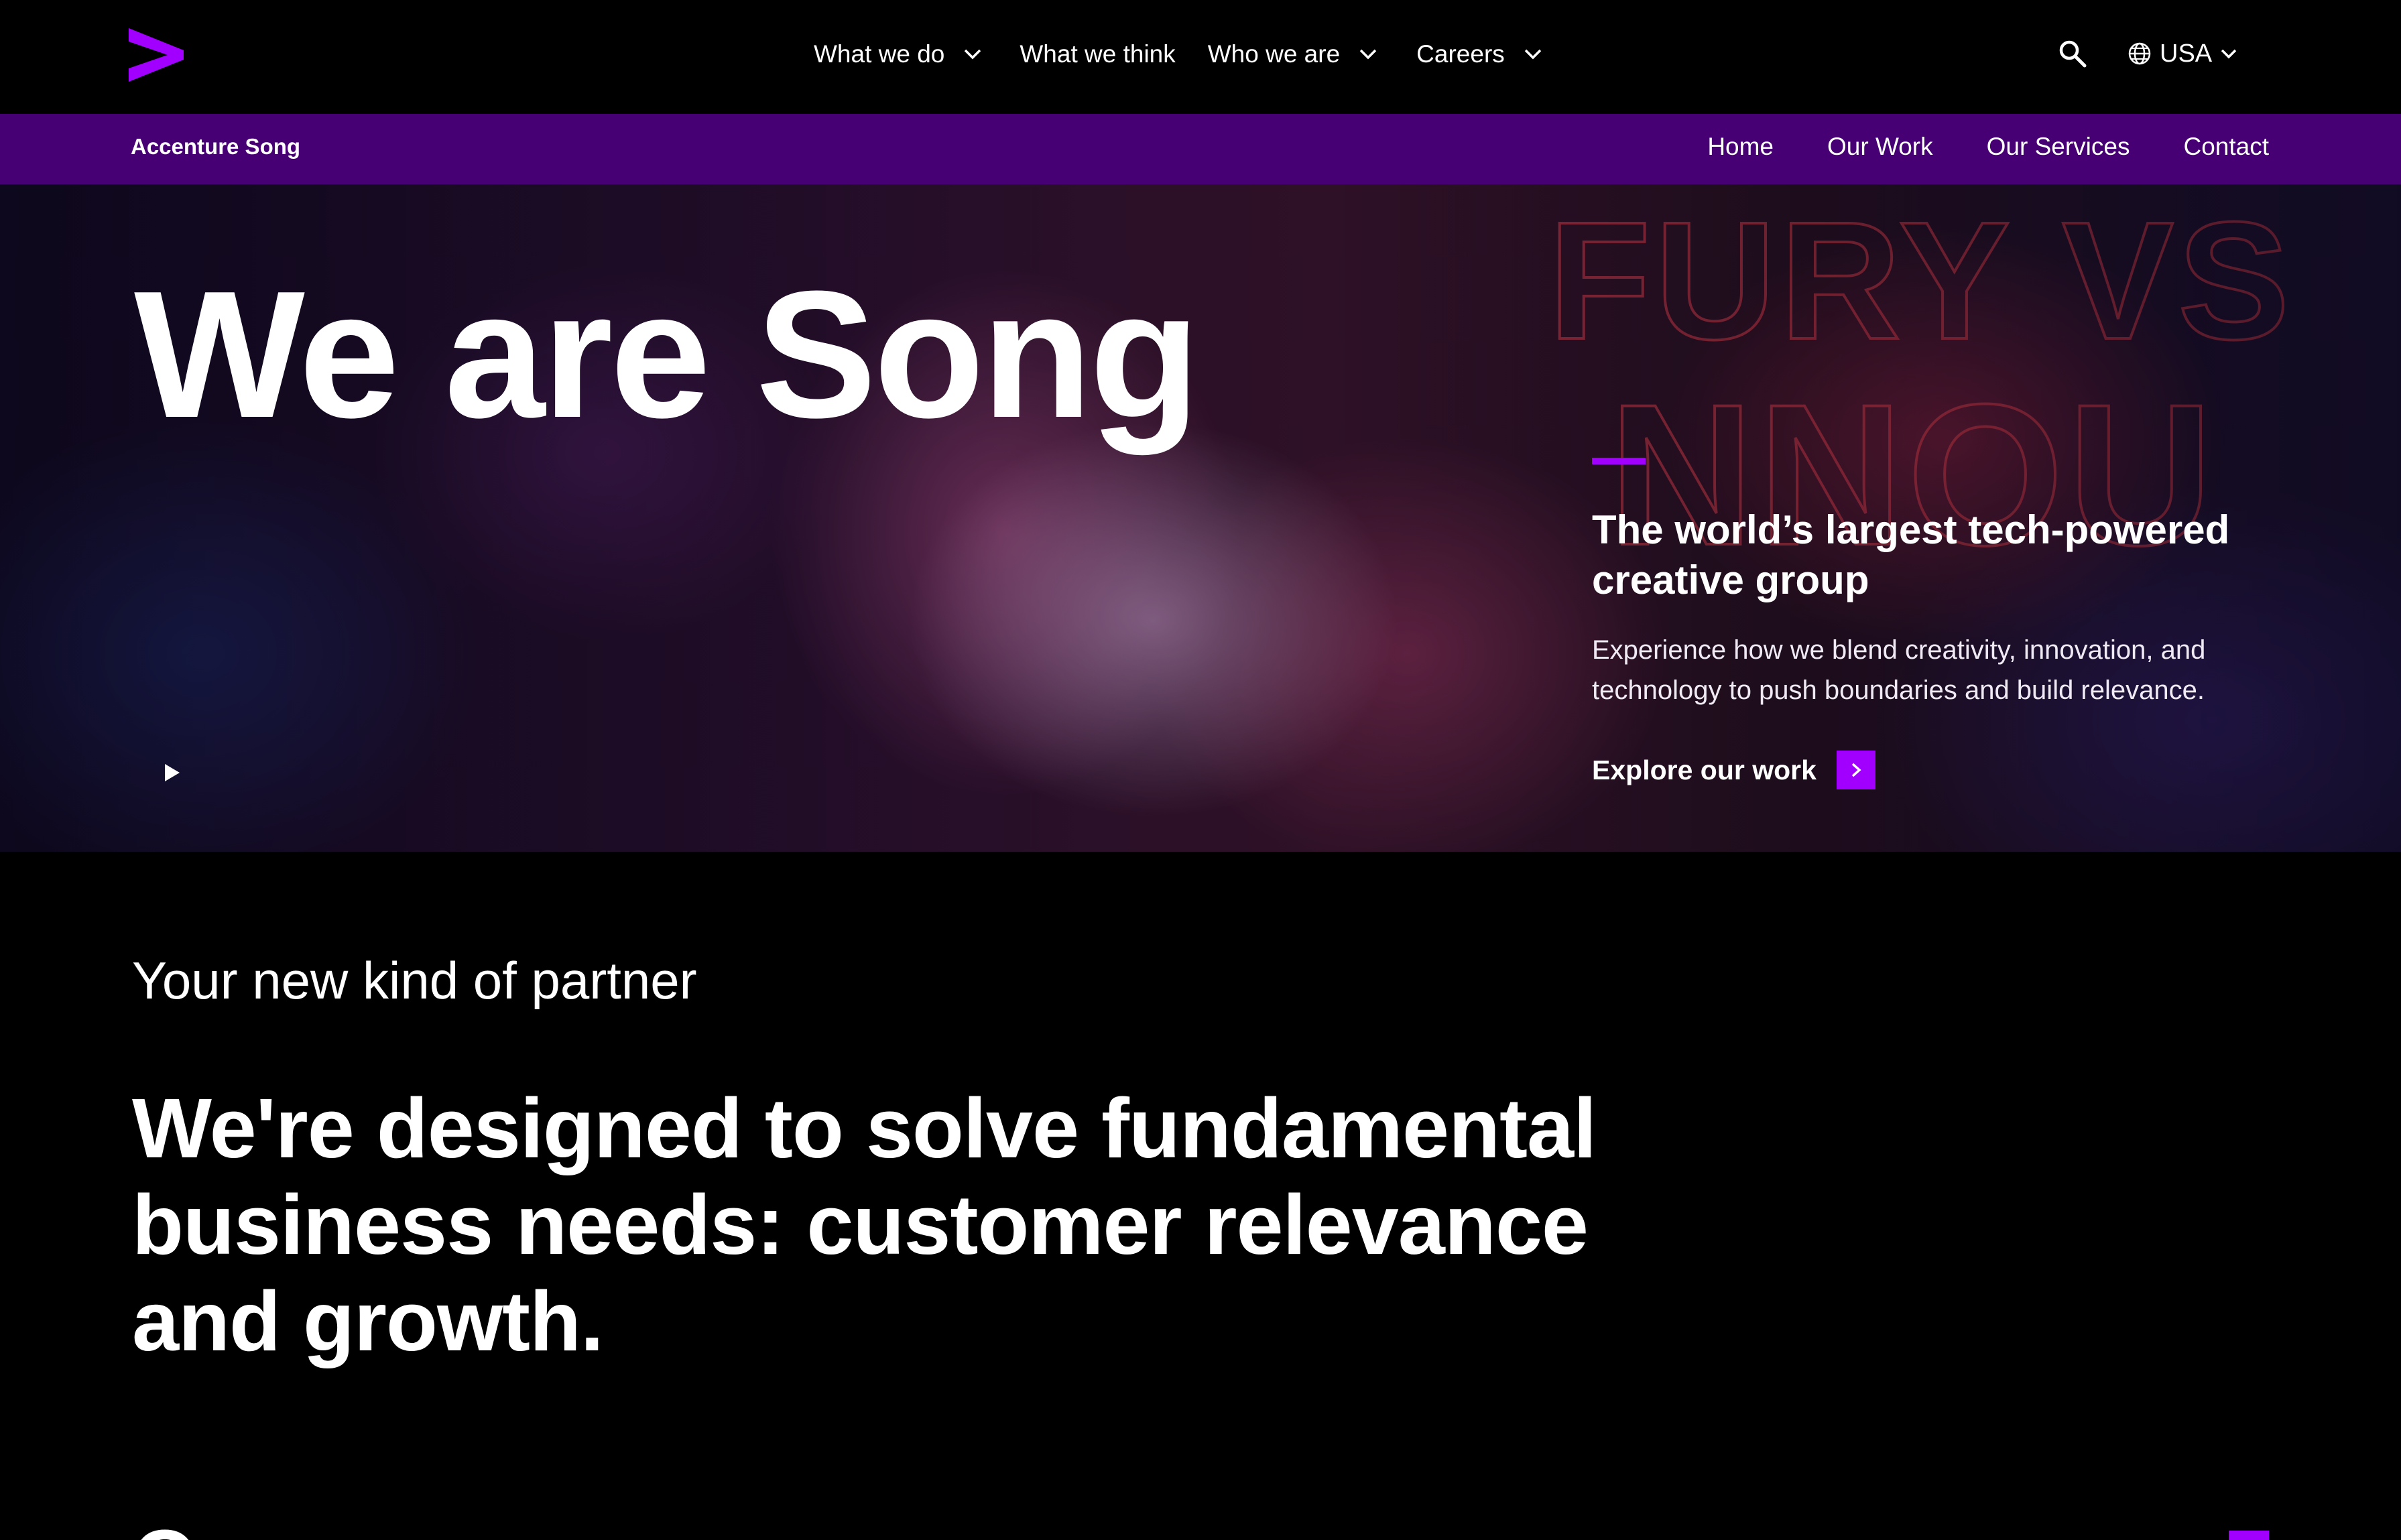  I want to click on hero-title: We are Song, so click(667, 355).